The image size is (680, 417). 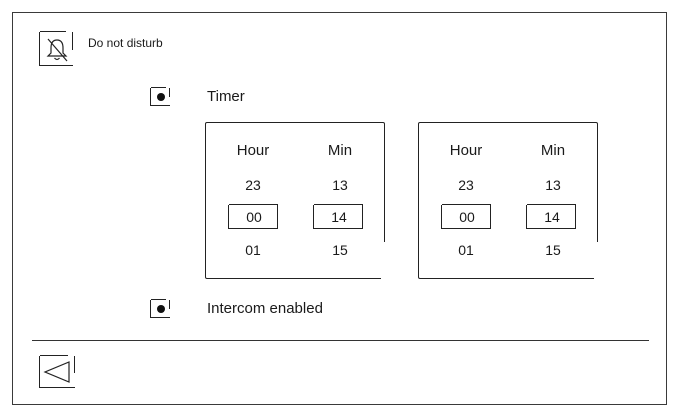 I want to click on do-not-disturb-button, so click(x=56, y=48).